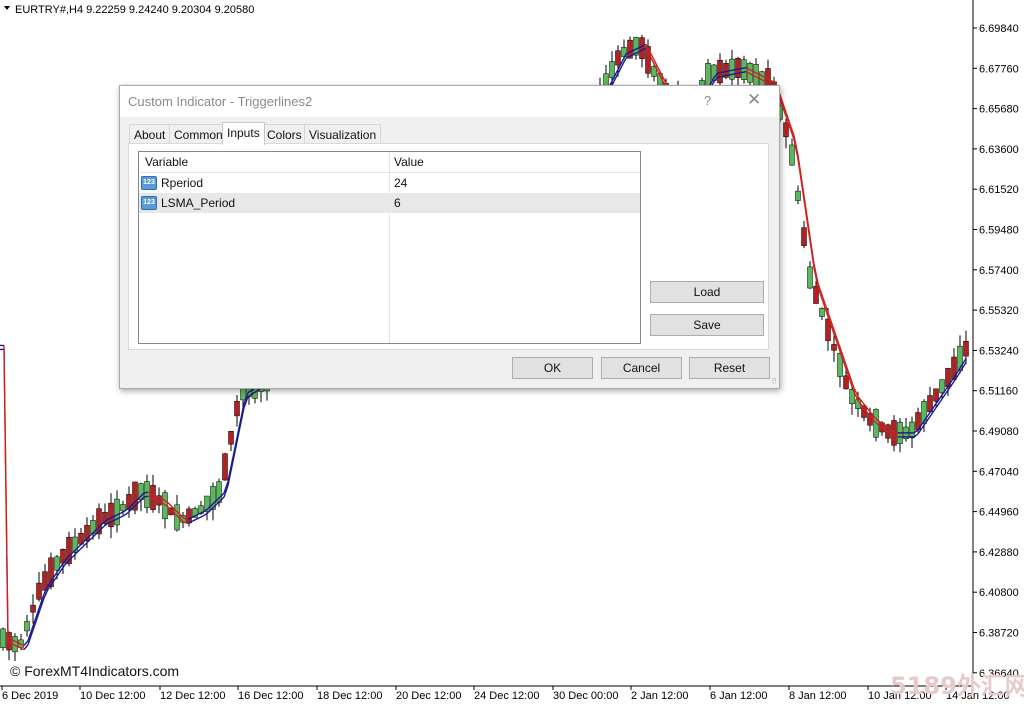 Image resolution: width=1024 pixels, height=705 pixels. I want to click on corner-watermark: 5189外汇网, so click(957, 686).